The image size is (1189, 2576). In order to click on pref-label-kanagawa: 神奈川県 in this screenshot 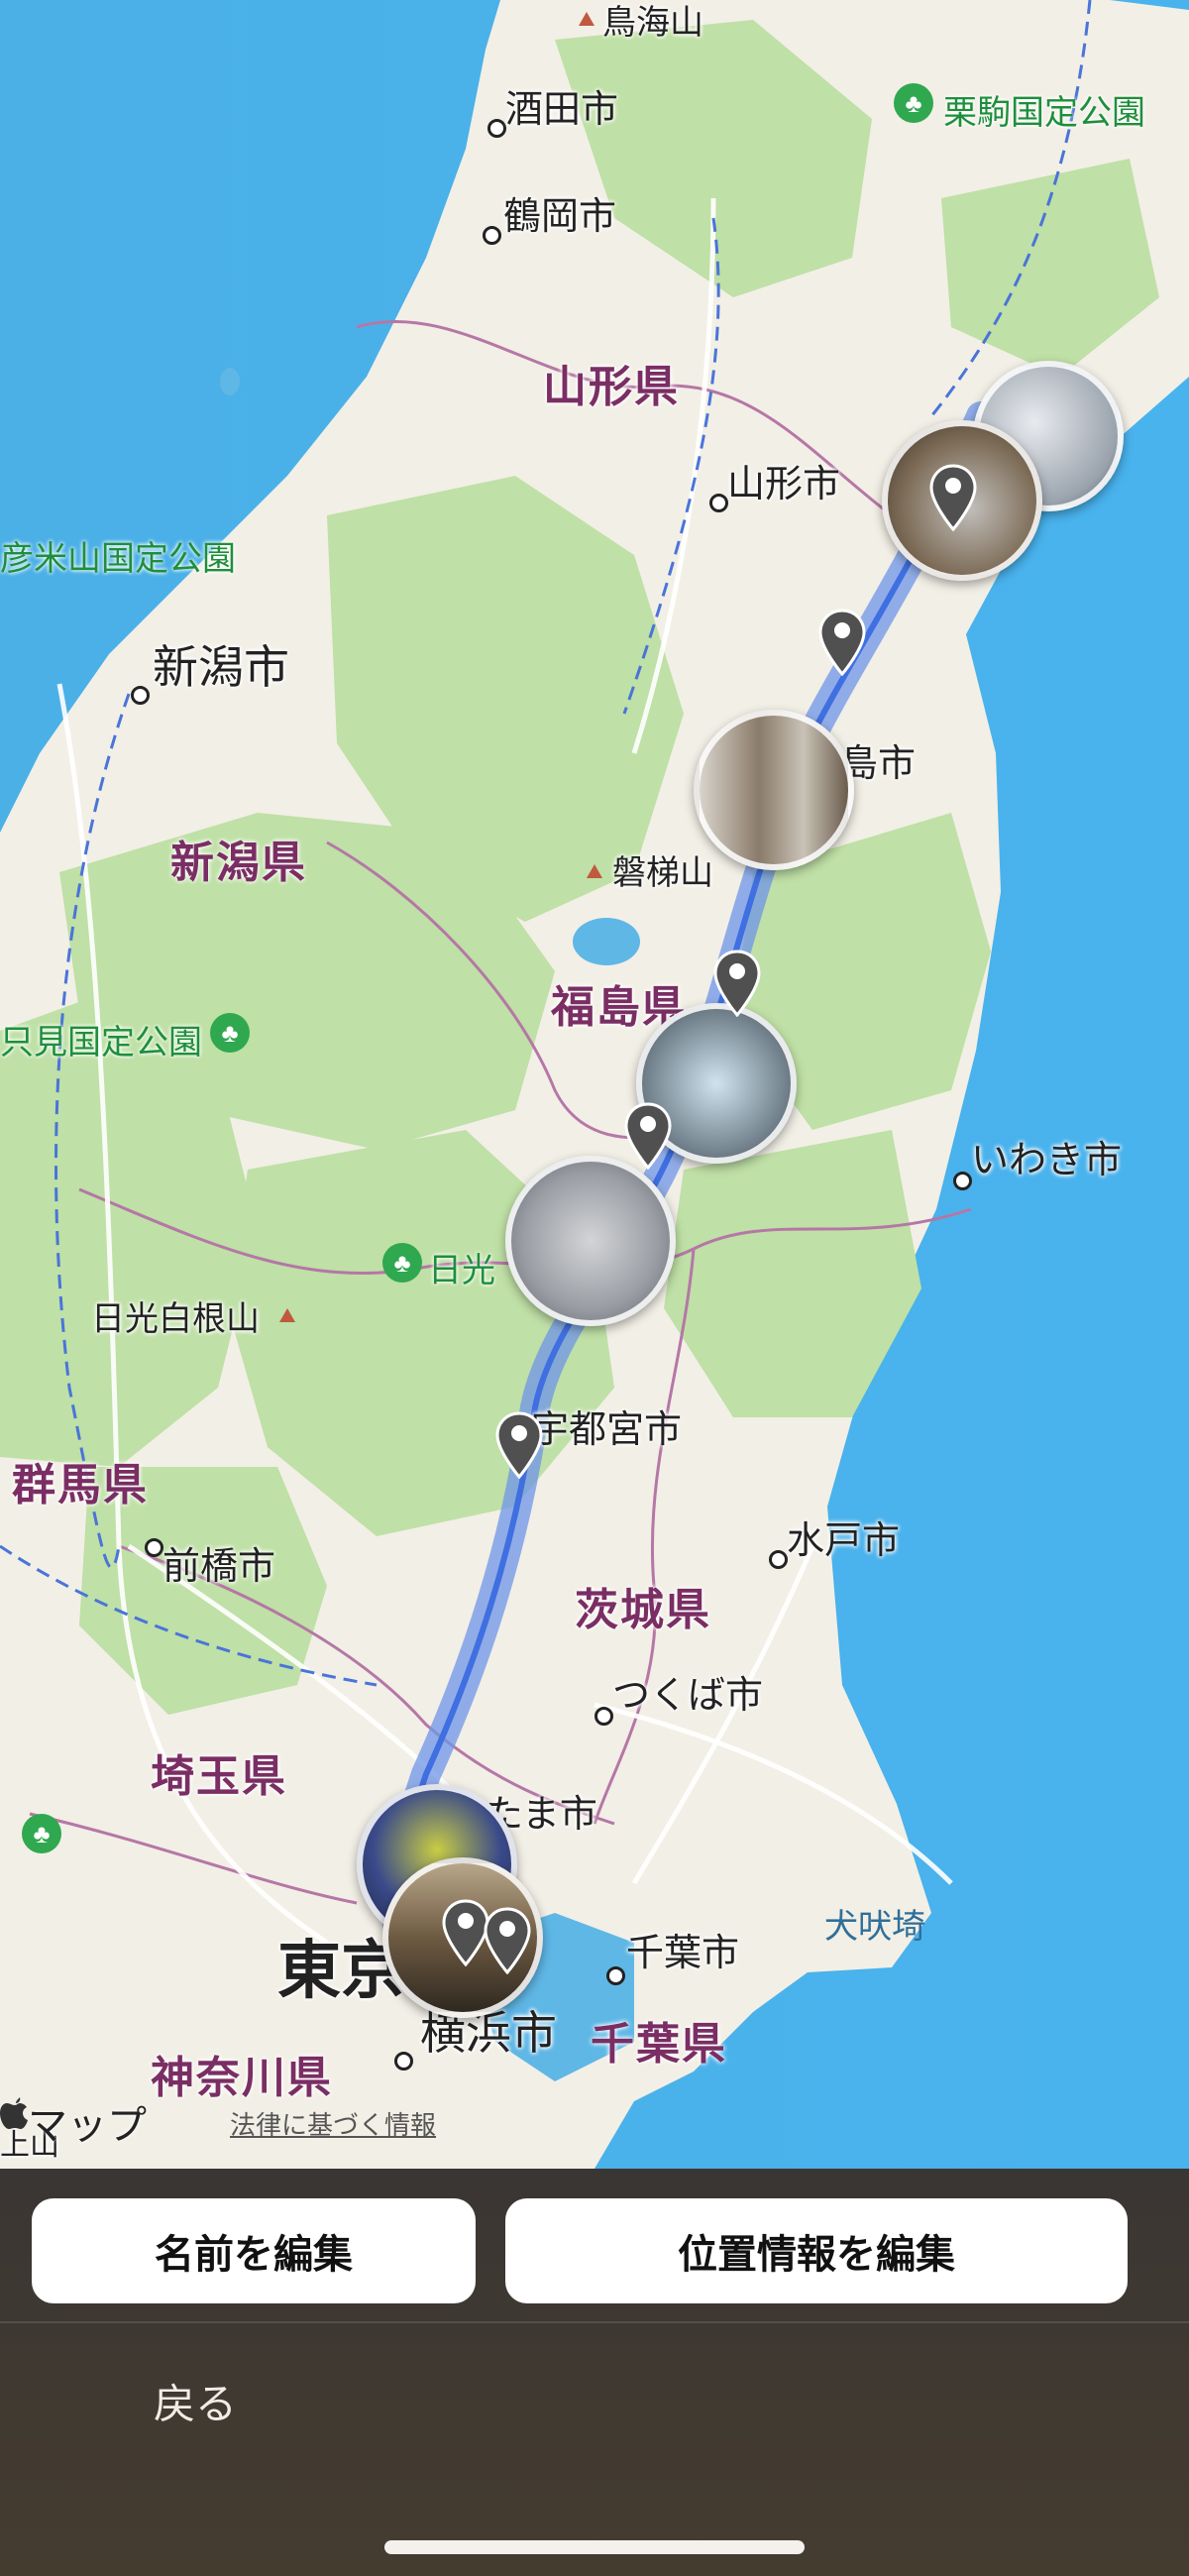, I will do `click(242, 2078)`.